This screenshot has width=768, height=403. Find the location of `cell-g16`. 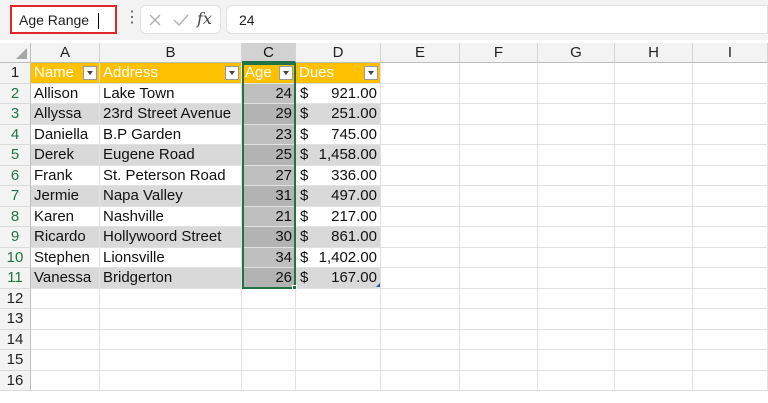

cell-g16 is located at coordinates (576, 380).